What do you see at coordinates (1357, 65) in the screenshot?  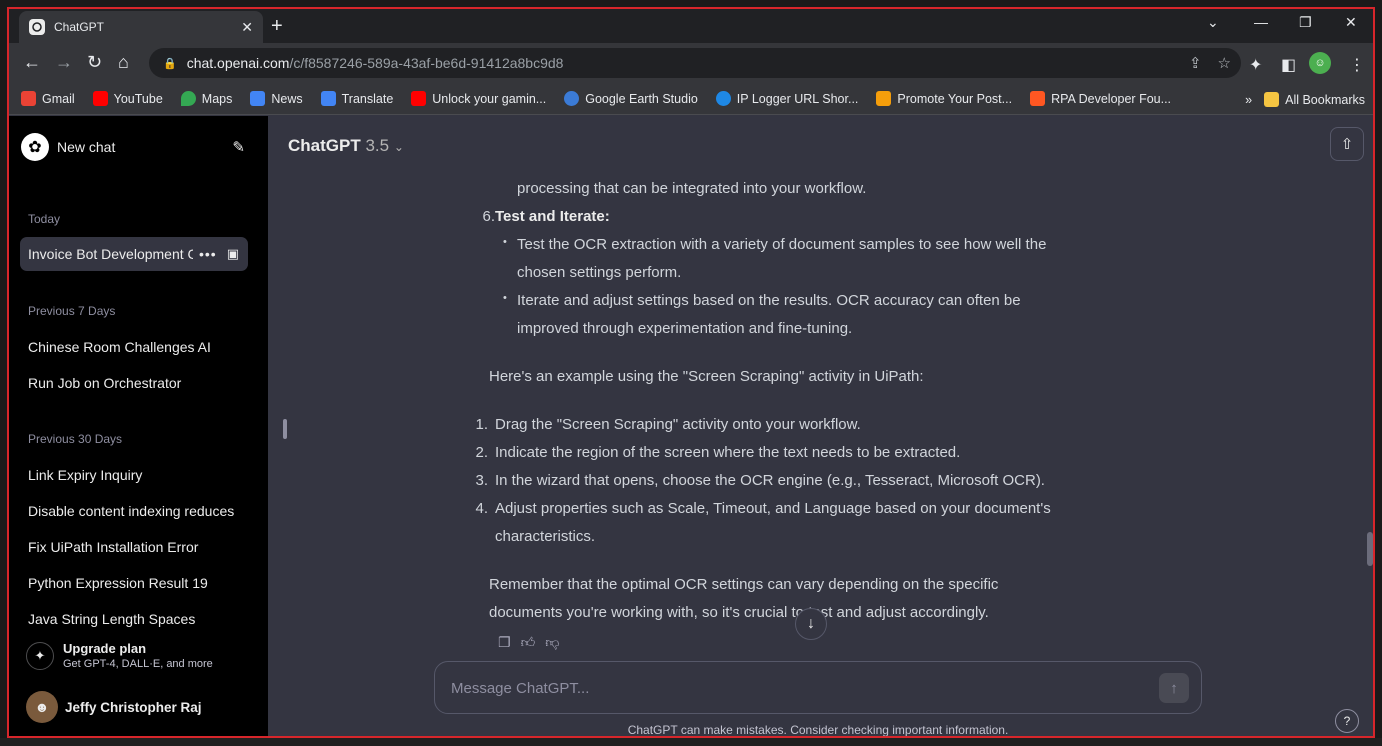 I see `menu-kebab-icon: ⋮` at bounding box center [1357, 65].